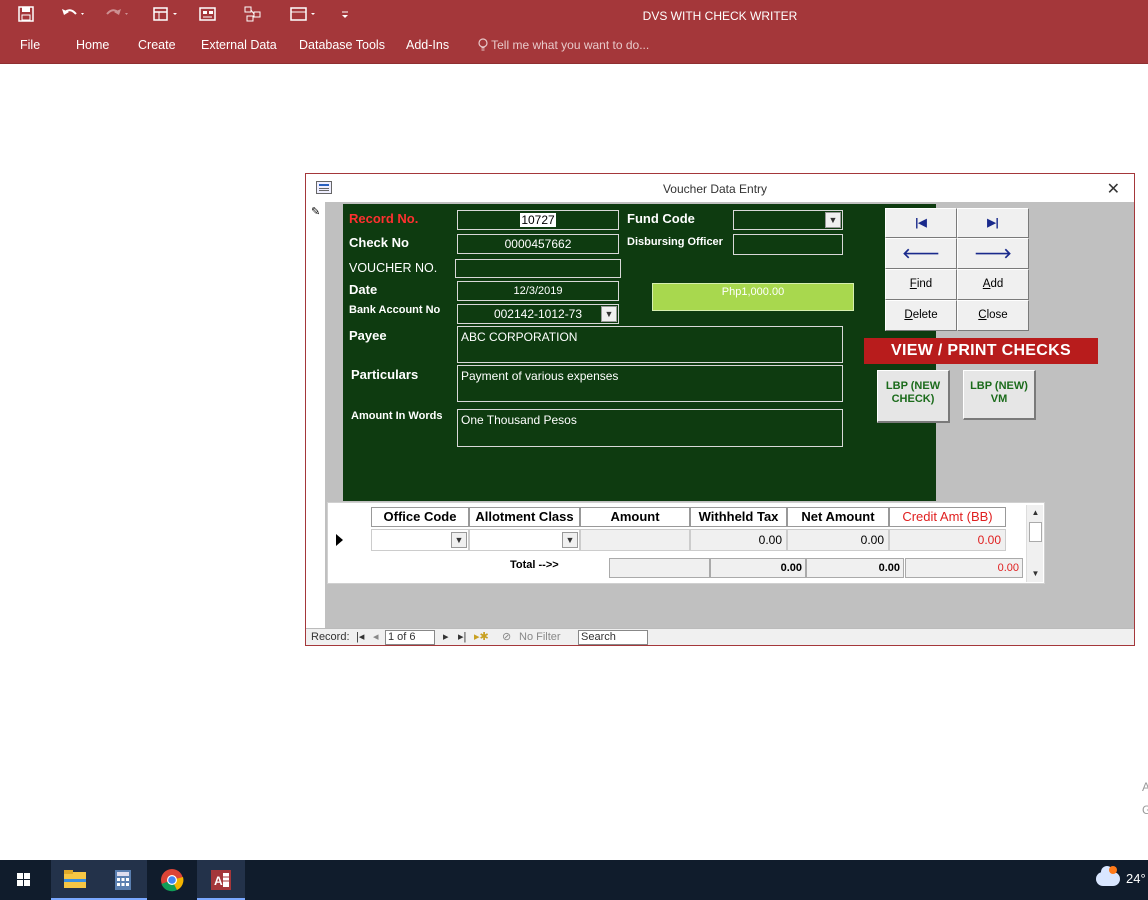 The image size is (1148, 900). I want to click on file-explorer-icon, so click(75, 880).